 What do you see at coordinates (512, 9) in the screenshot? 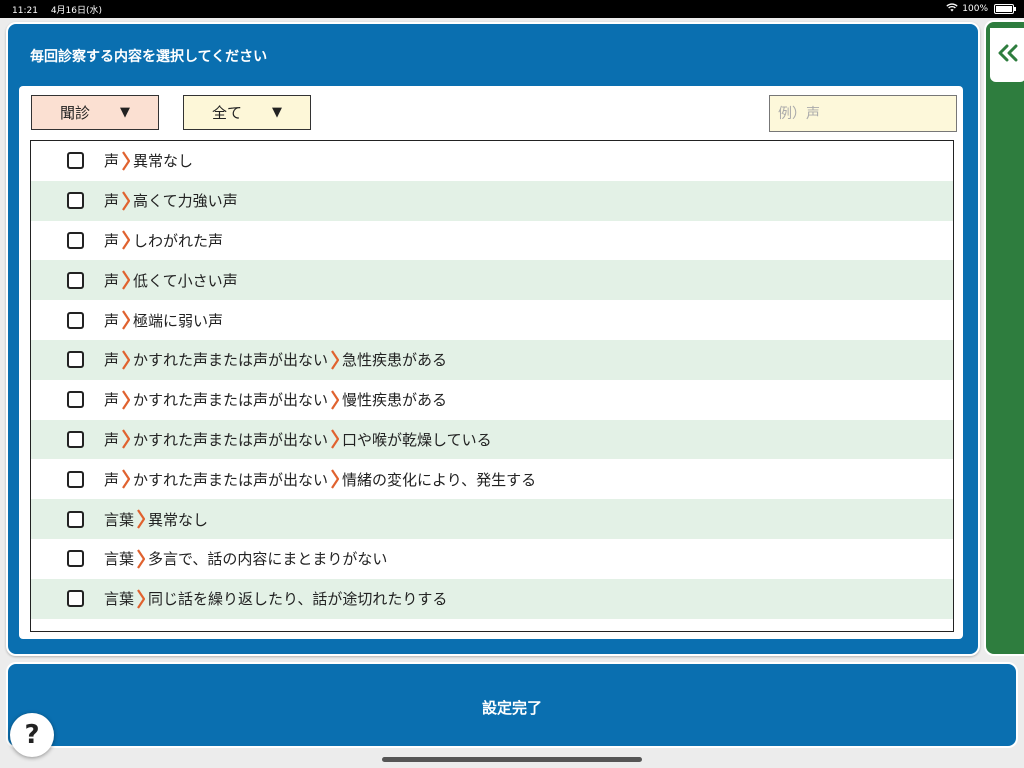
I see `status-bar: 11:21 4月16日(水) 100%` at bounding box center [512, 9].